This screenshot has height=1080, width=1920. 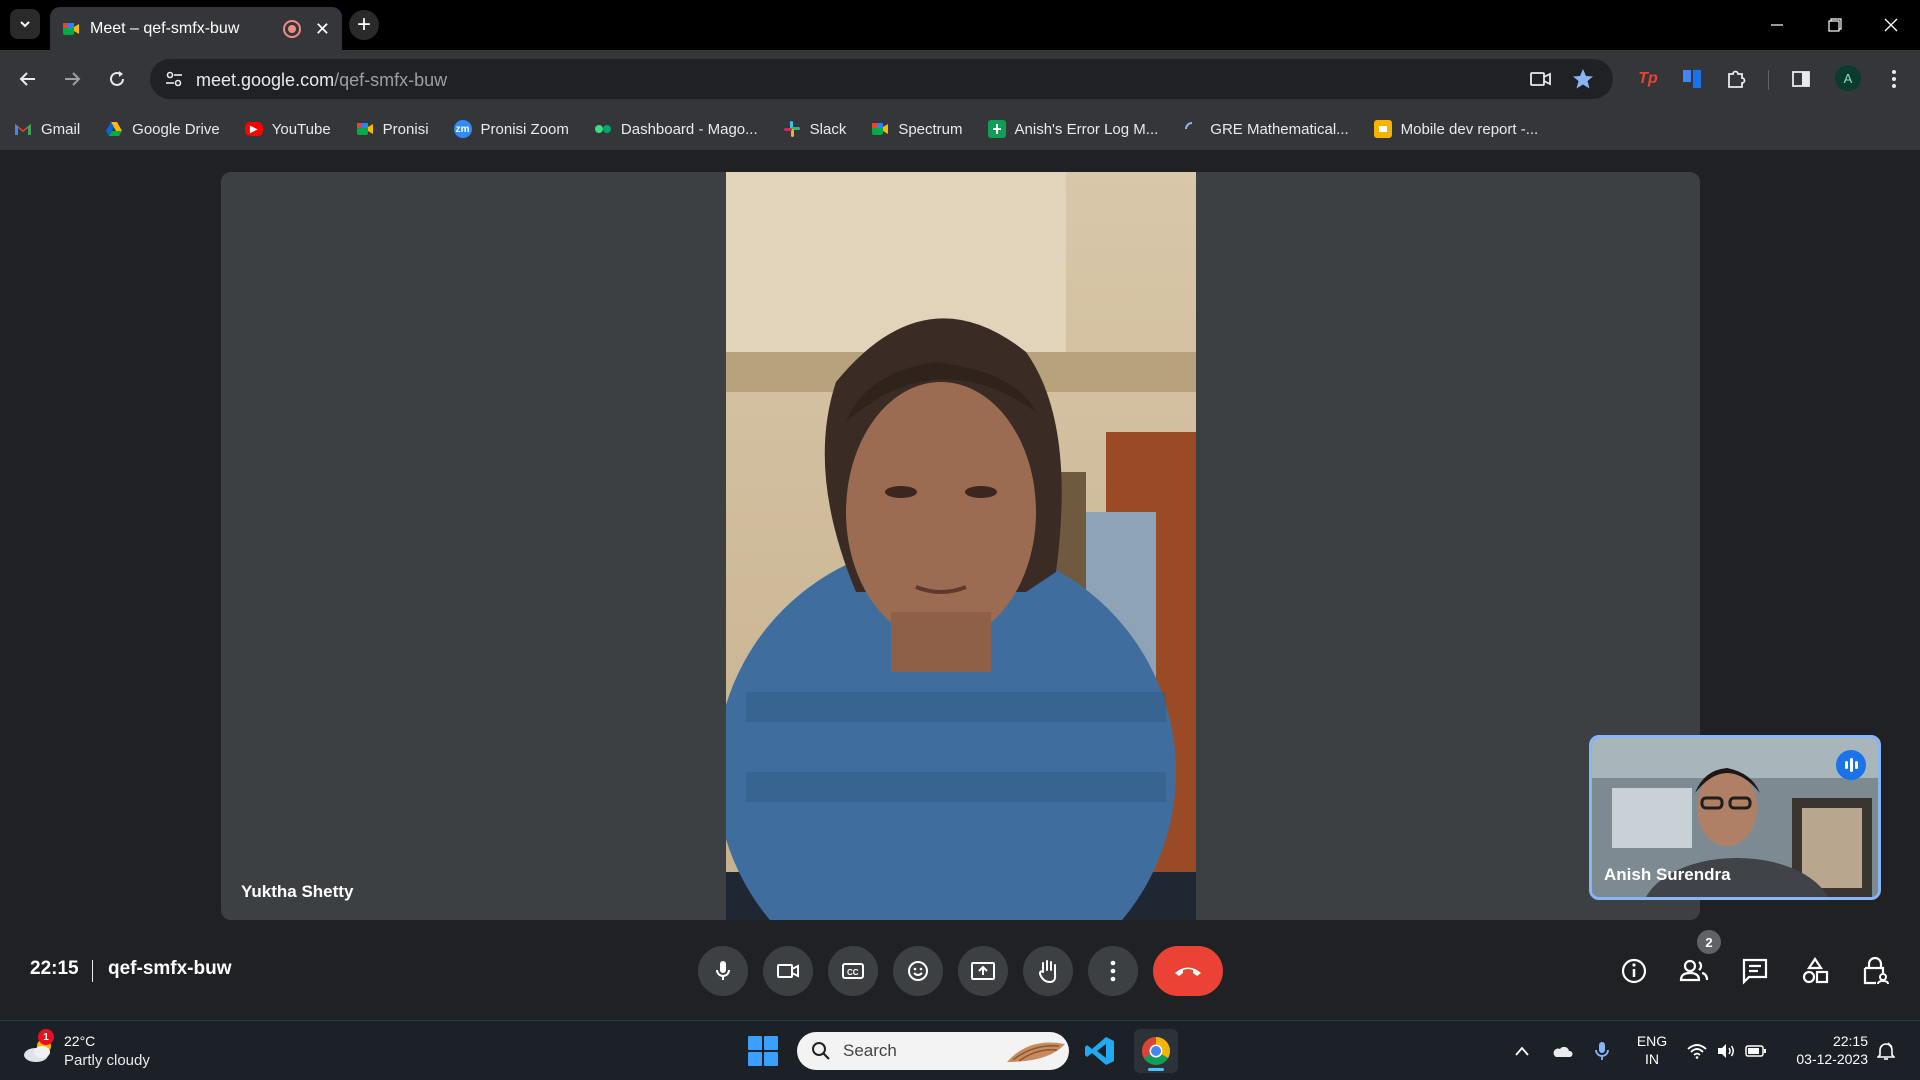 What do you see at coordinates (174, 79) in the screenshot?
I see `site-info-icon` at bounding box center [174, 79].